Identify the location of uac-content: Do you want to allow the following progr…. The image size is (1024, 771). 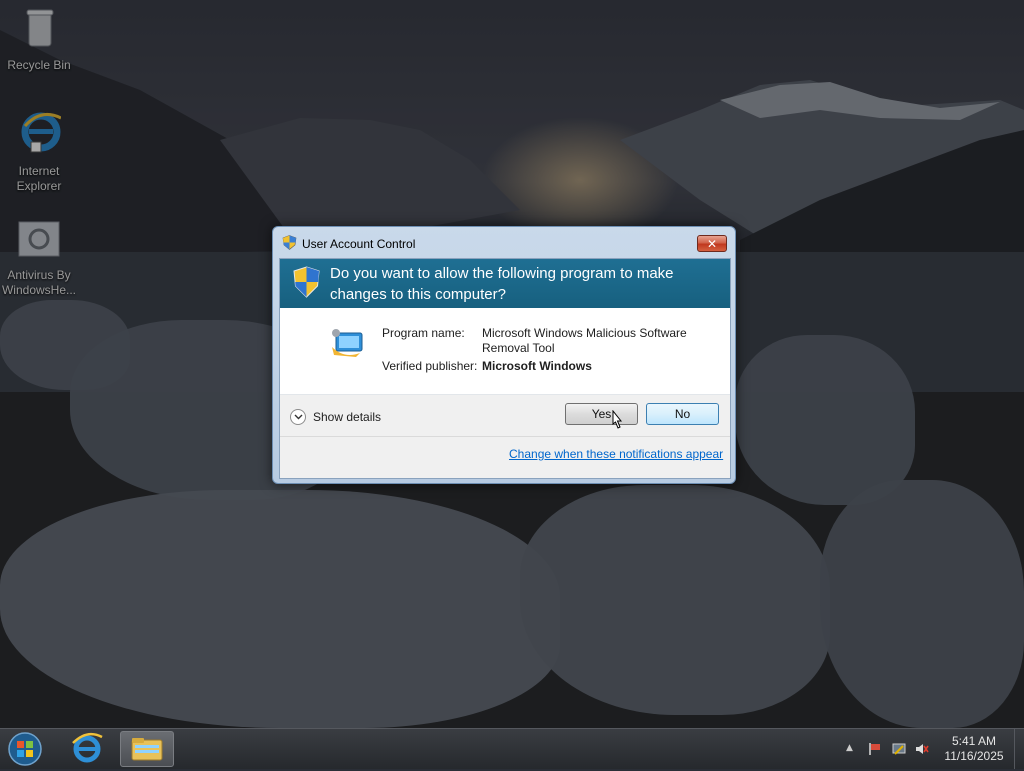
(505, 368).